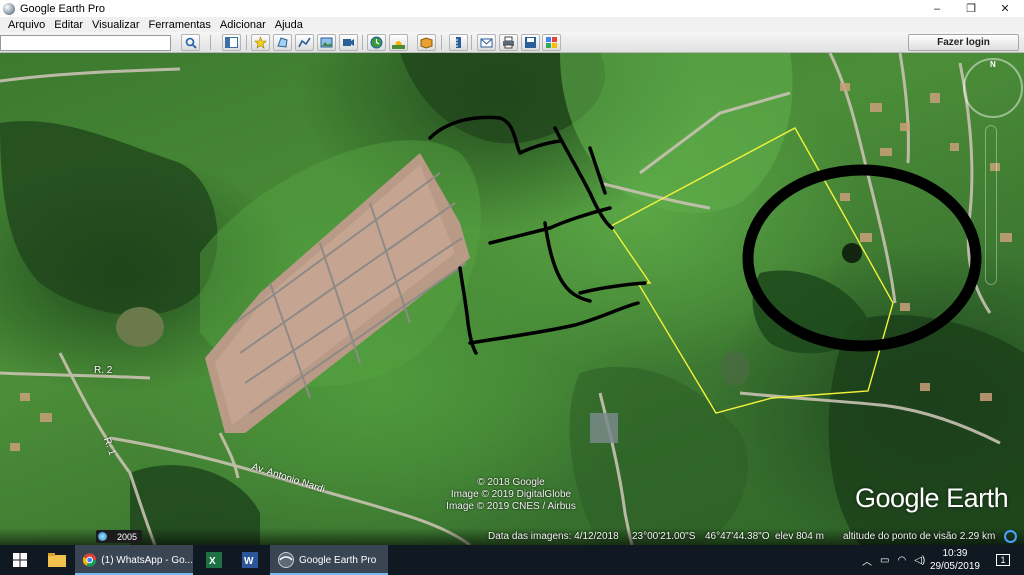  I want to click on ruler-button, so click(458, 42).